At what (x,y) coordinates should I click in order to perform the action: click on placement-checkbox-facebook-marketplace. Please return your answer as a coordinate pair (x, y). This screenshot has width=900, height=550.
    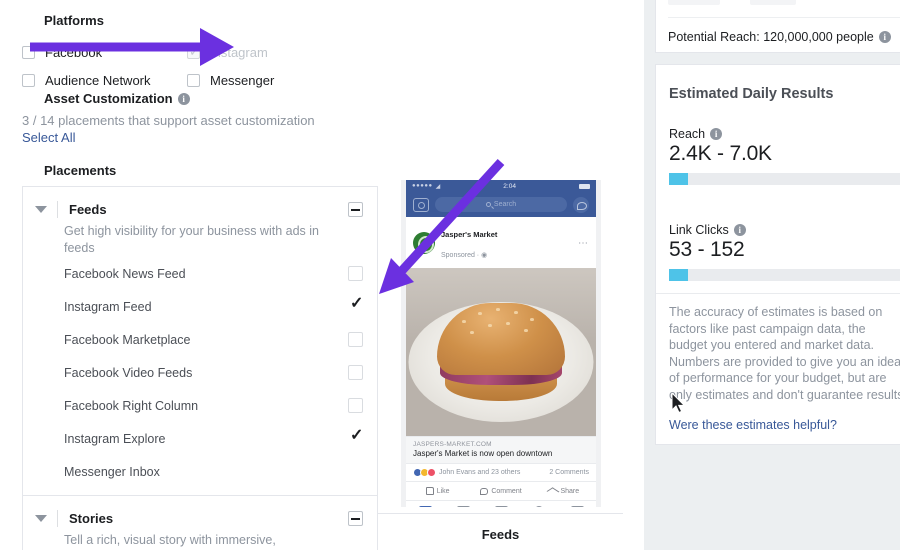
    Looking at the image, I should click on (355, 339).